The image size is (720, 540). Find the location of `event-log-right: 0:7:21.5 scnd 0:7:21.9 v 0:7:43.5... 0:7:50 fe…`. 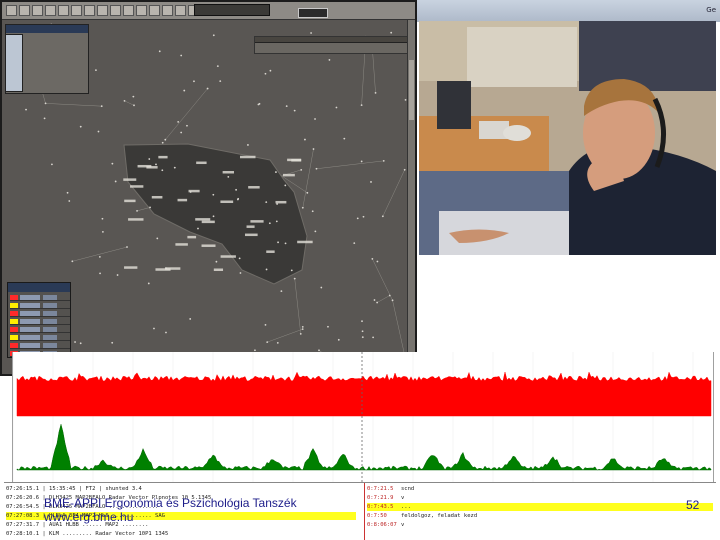

event-log-right: 0:7:21.5 scnd 0:7:21.9 v 0:7:43.5... 0:7:50 fe… is located at coordinates (540, 511).